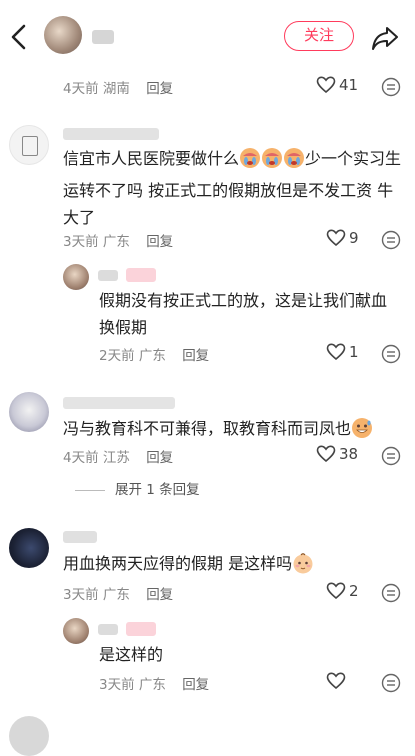  I want to click on comment-location: 湖南, so click(116, 89).